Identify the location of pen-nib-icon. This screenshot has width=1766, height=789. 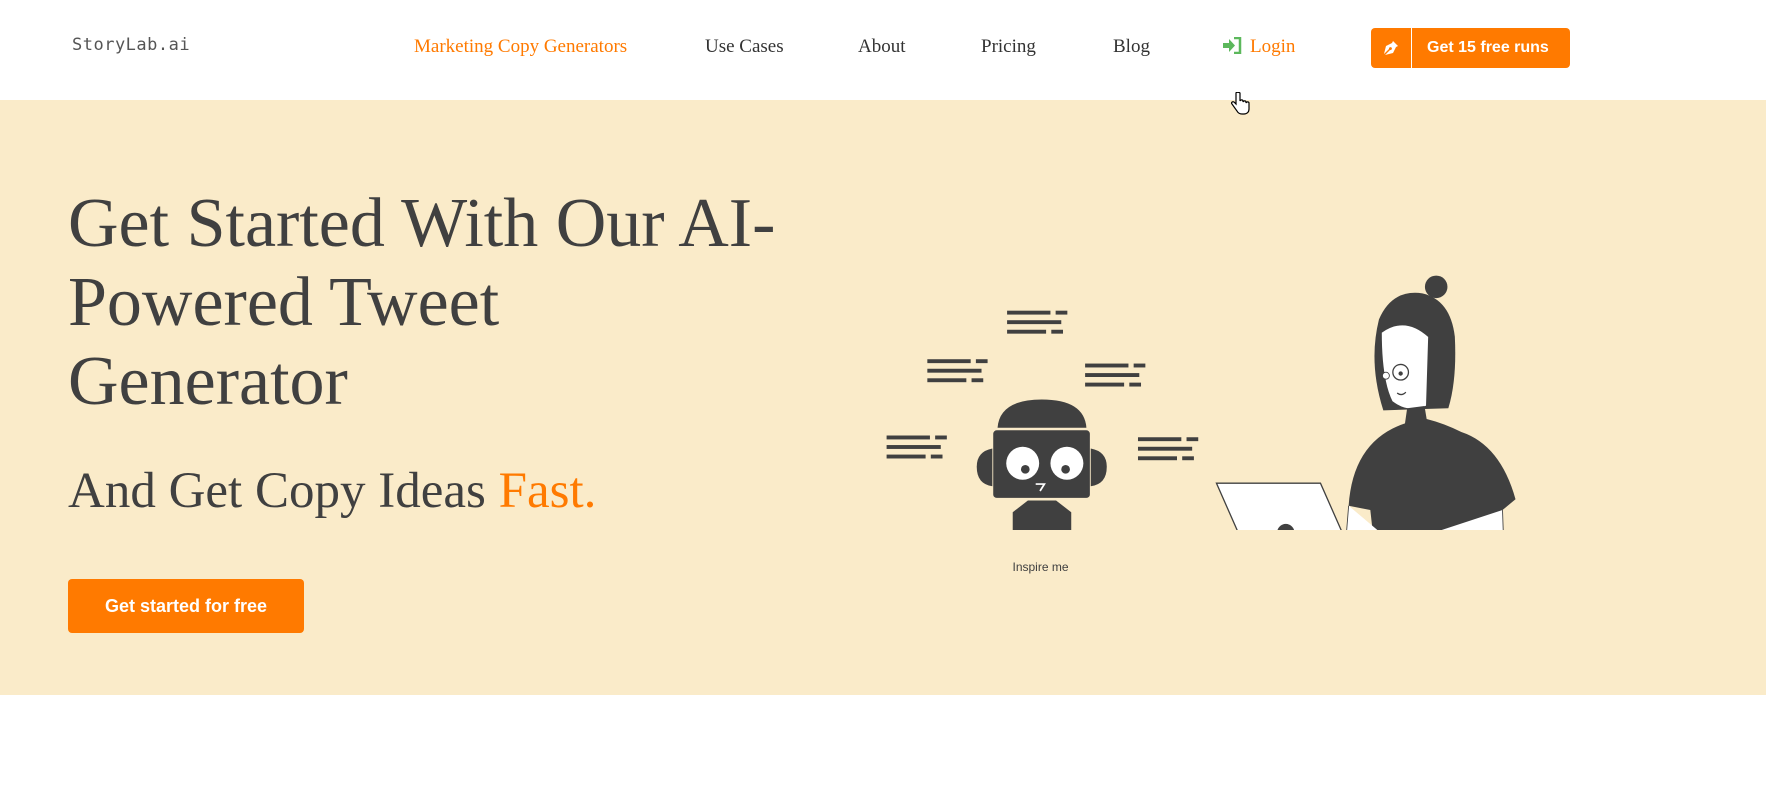
(1391, 48).